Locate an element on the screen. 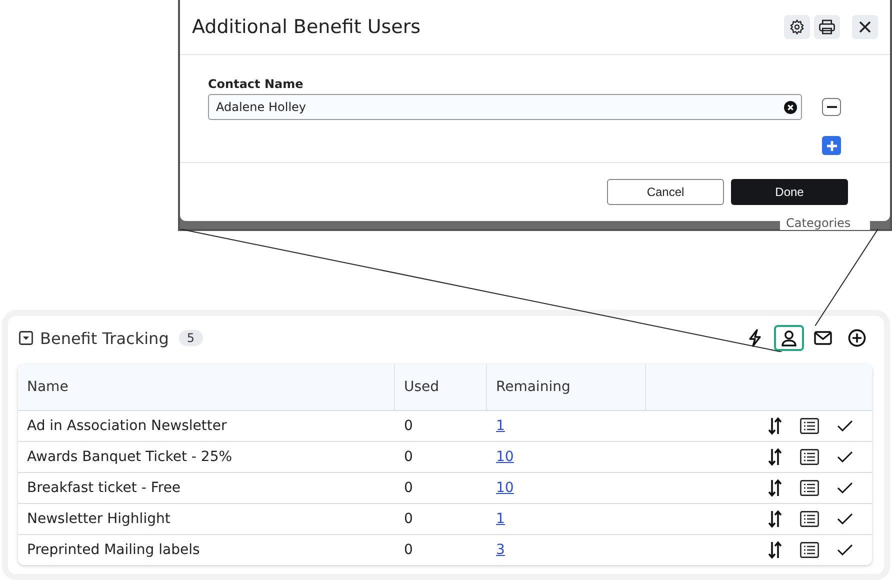 The width and height of the screenshot is (892, 582). table-cell: Ad in Association Newsletter is located at coordinates (127, 426).